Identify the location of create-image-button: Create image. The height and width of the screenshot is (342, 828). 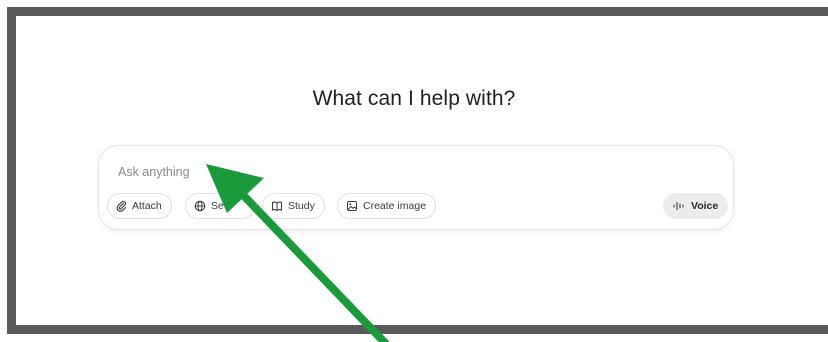
(387, 206).